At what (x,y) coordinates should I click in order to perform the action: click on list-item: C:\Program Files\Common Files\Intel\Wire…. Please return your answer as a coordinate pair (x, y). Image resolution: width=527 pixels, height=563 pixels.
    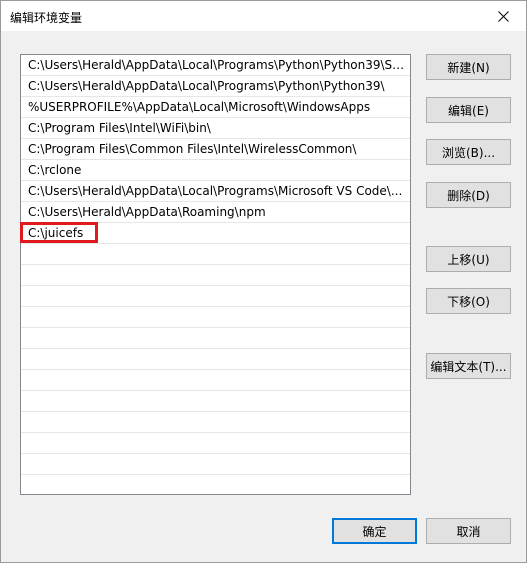
    Looking at the image, I should click on (215, 149).